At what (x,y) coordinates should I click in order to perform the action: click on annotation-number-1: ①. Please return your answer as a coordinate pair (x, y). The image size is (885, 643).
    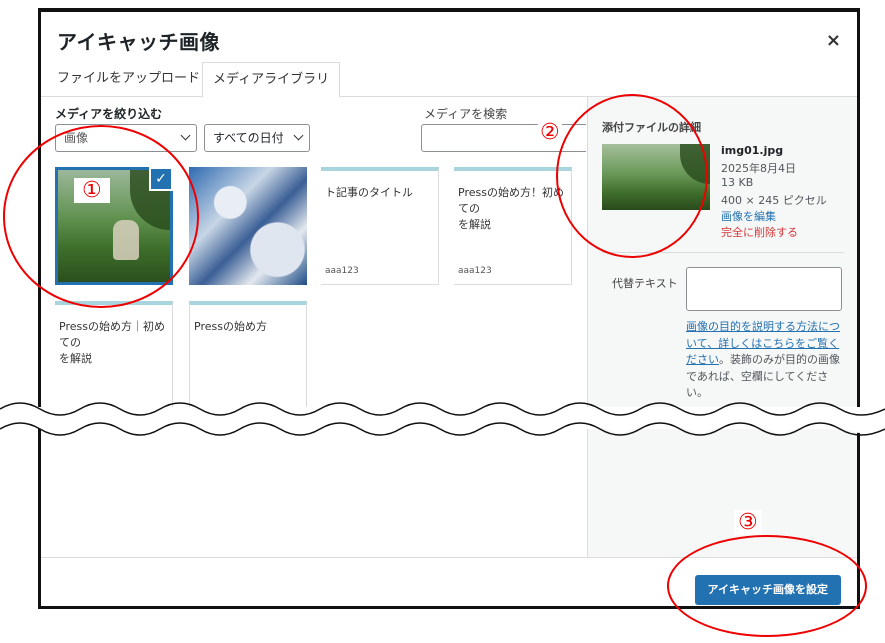
    Looking at the image, I should click on (92, 190).